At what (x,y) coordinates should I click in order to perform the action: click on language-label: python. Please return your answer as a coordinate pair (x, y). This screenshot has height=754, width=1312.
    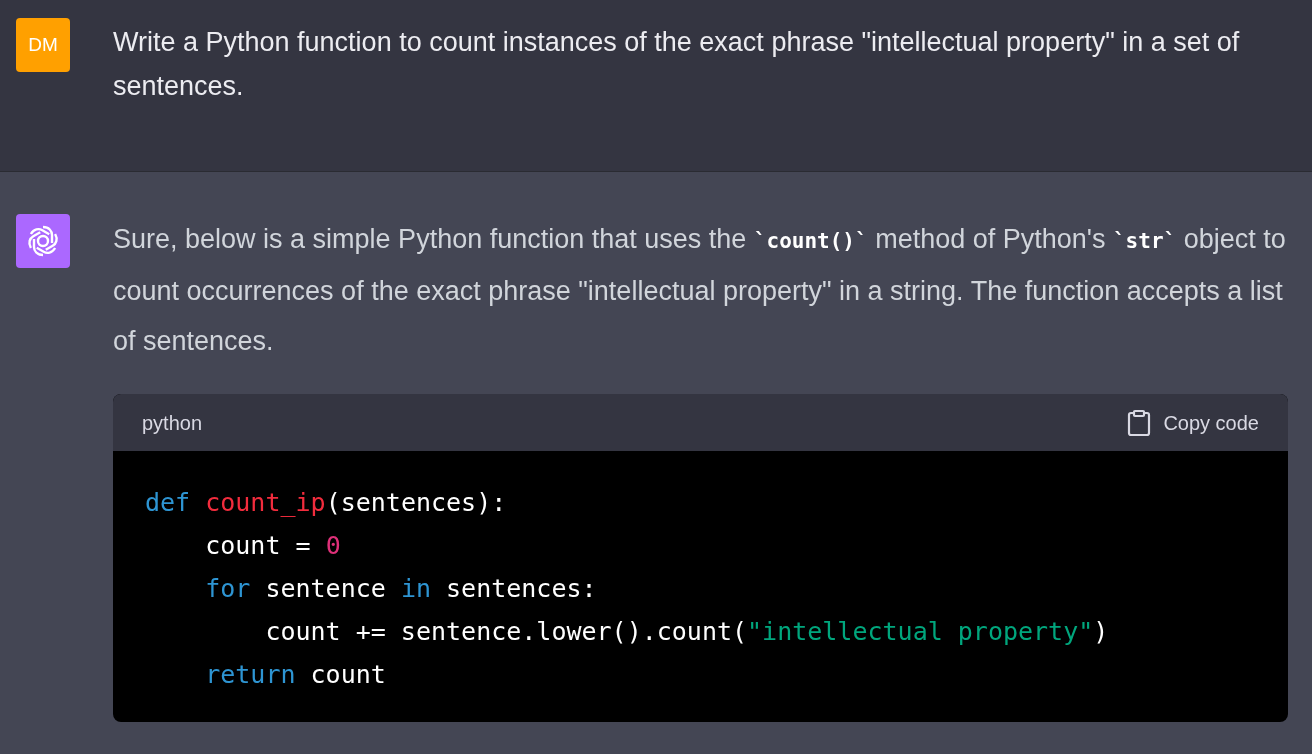
    Looking at the image, I should click on (172, 423).